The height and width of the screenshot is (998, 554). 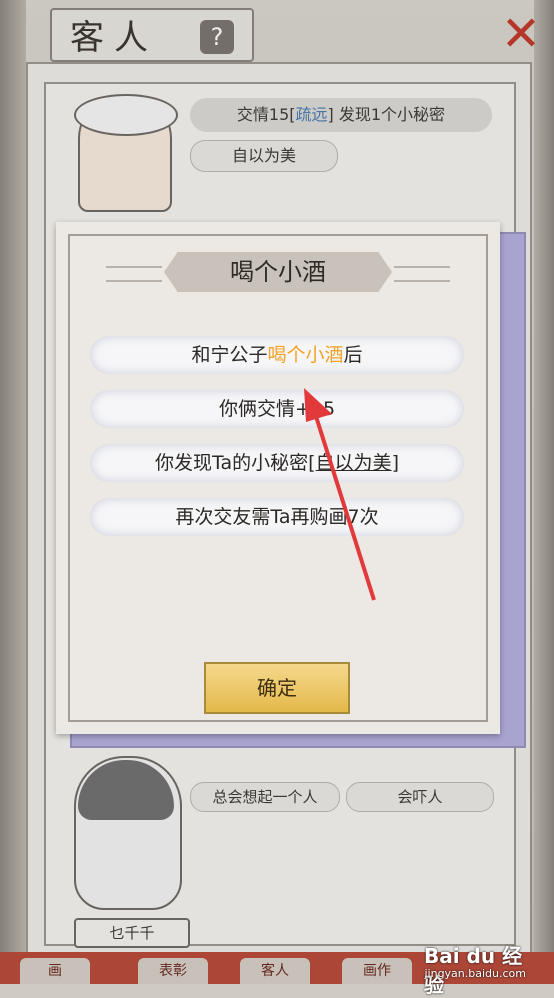 What do you see at coordinates (340, 494) in the screenshot?
I see `annotation-arrow` at bounding box center [340, 494].